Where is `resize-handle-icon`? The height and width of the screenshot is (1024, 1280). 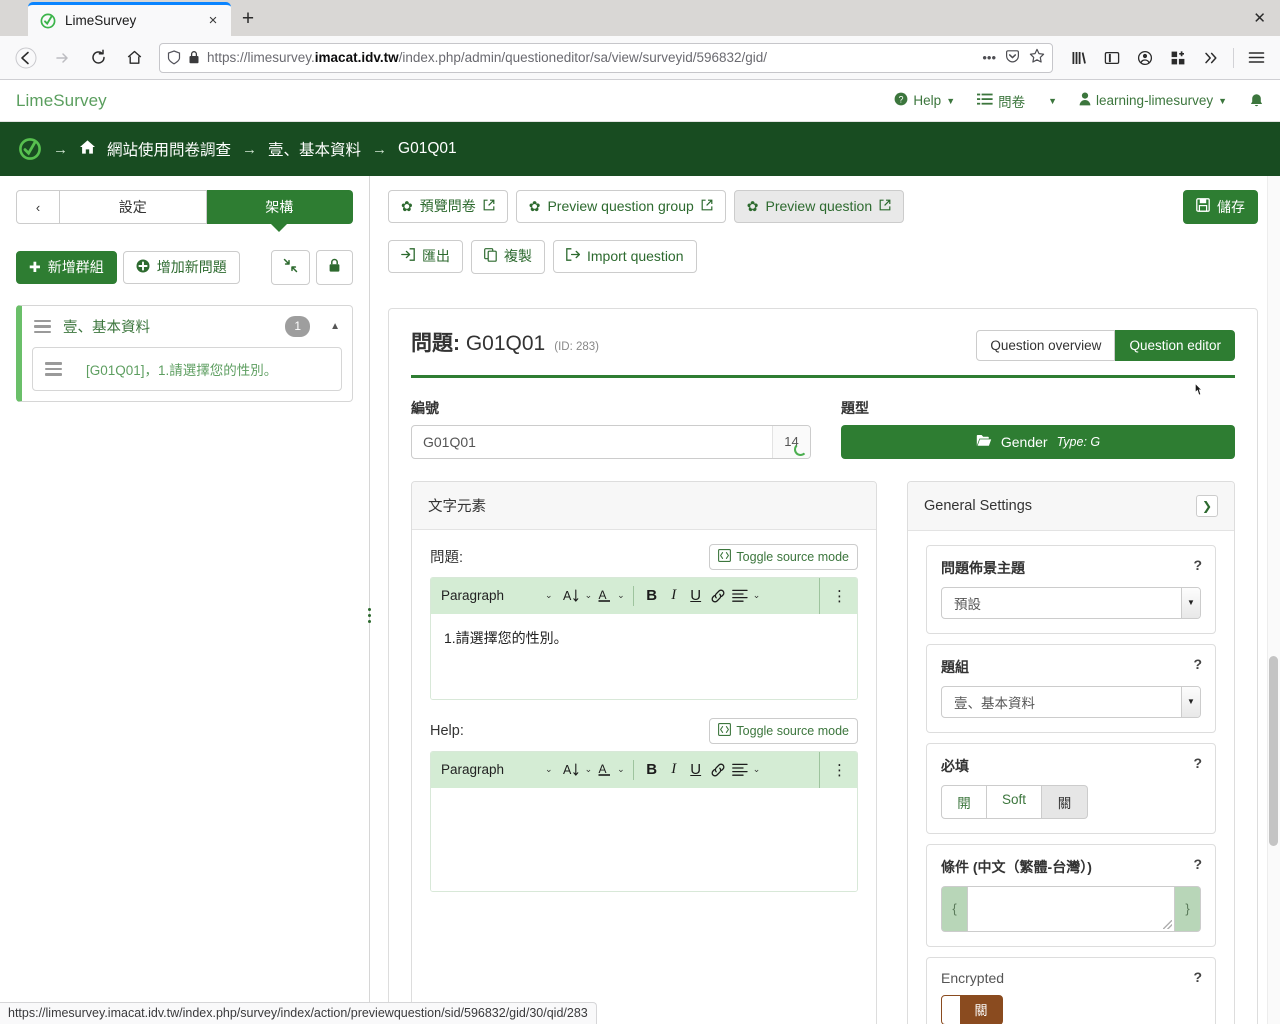 resize-handle-icon is located at coordinates (1167, 924).